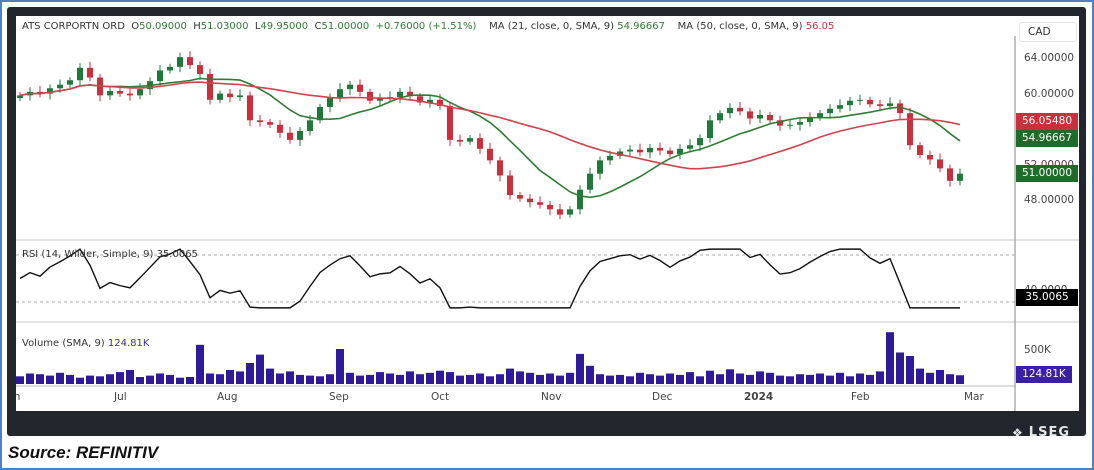 This screenshot has width=1094, height=470. Describe the element at coordinates (342, 26) in the screenshot. I see `close-value: C51.00000` at that location.